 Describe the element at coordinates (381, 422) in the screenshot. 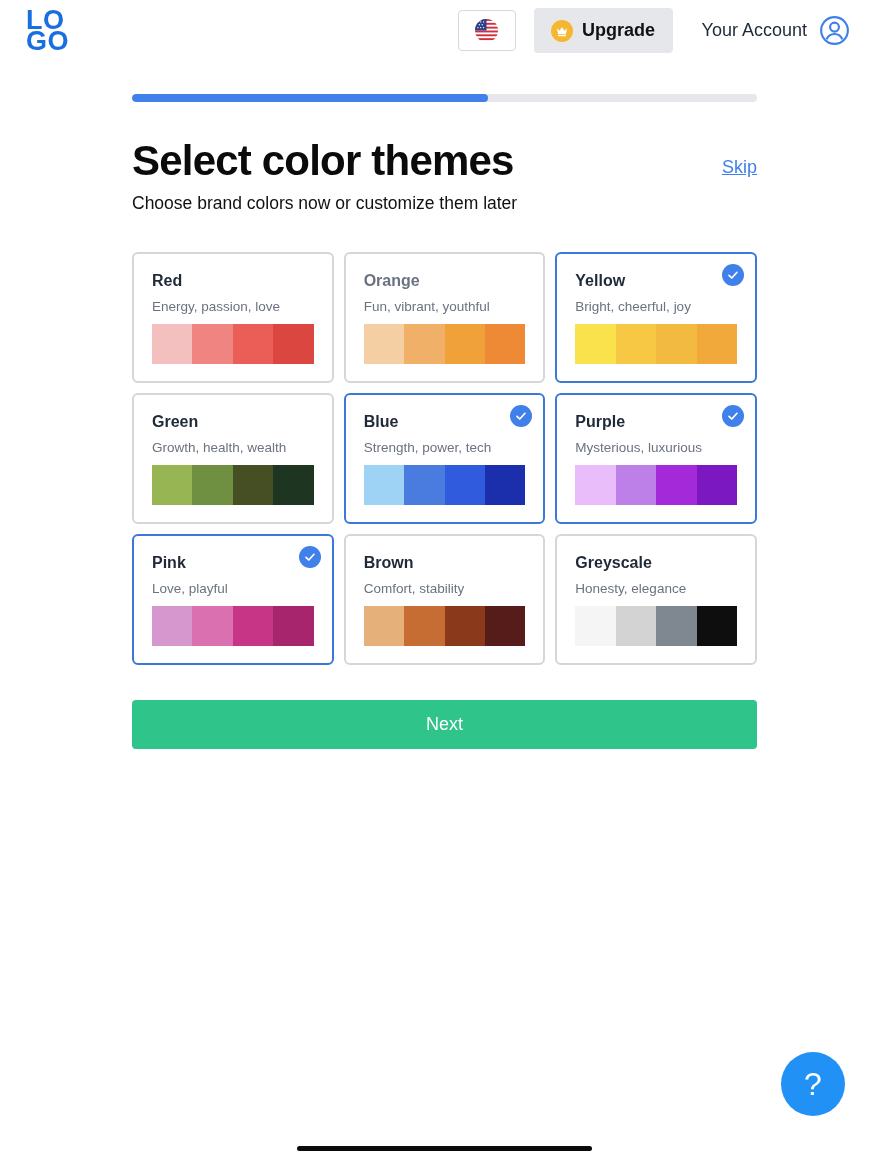

I see `theme-name: Blue` at that location.